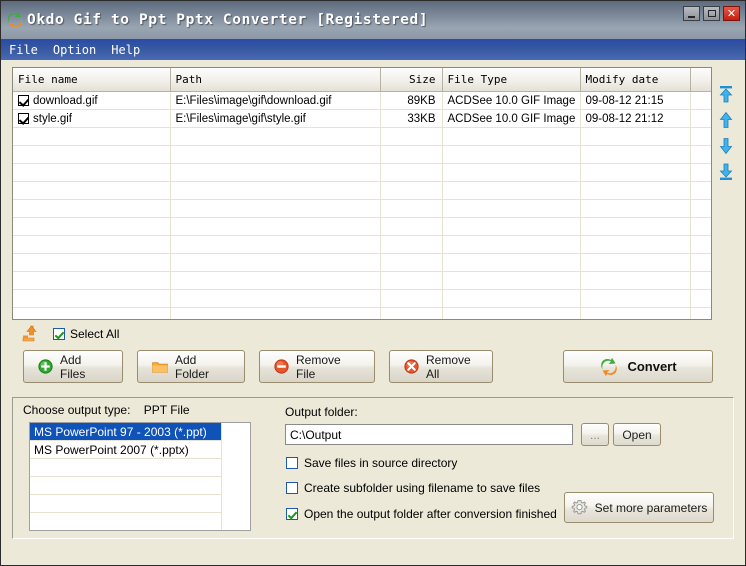 The image size is (746, 566). I want to click on open-after-conversion-checkbox, so click(292, 514).